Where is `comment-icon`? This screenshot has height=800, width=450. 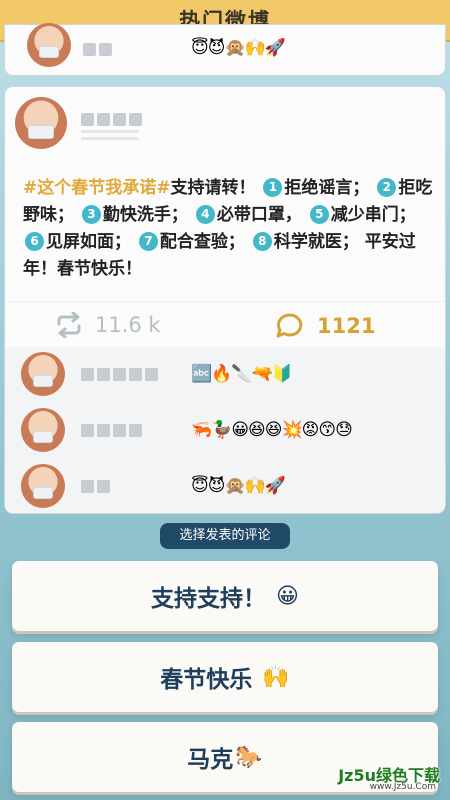 comment-icon is located at coordinates (289, 325).